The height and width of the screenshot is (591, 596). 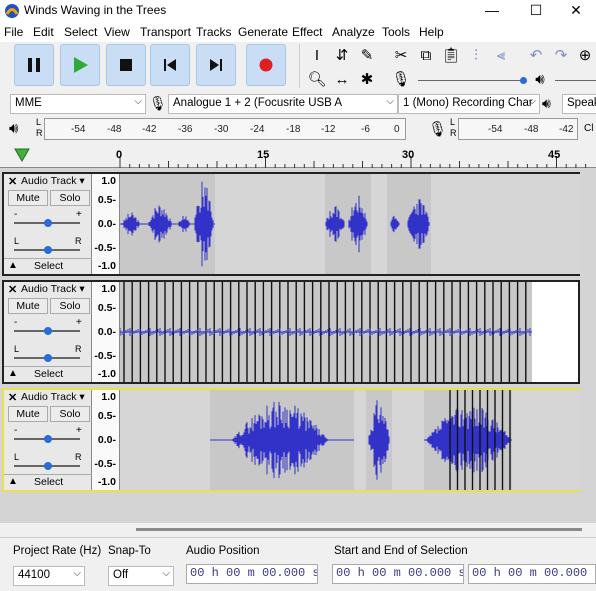 I want to click on menu-edit: Edit, so click(x=43, y=32).